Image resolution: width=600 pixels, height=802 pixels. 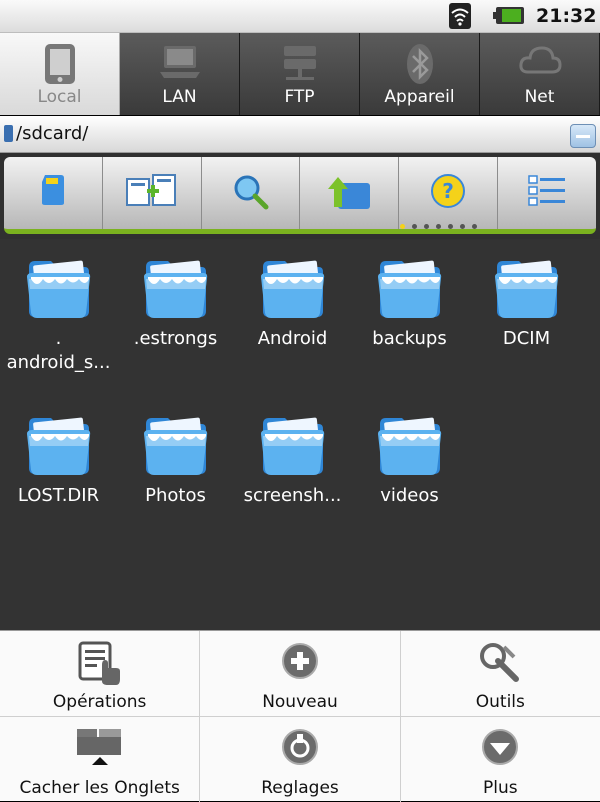 What do you see at coordinates (460, 16) in the screenshot?
I see `wifi-icon` at bounding box center [460, 16].